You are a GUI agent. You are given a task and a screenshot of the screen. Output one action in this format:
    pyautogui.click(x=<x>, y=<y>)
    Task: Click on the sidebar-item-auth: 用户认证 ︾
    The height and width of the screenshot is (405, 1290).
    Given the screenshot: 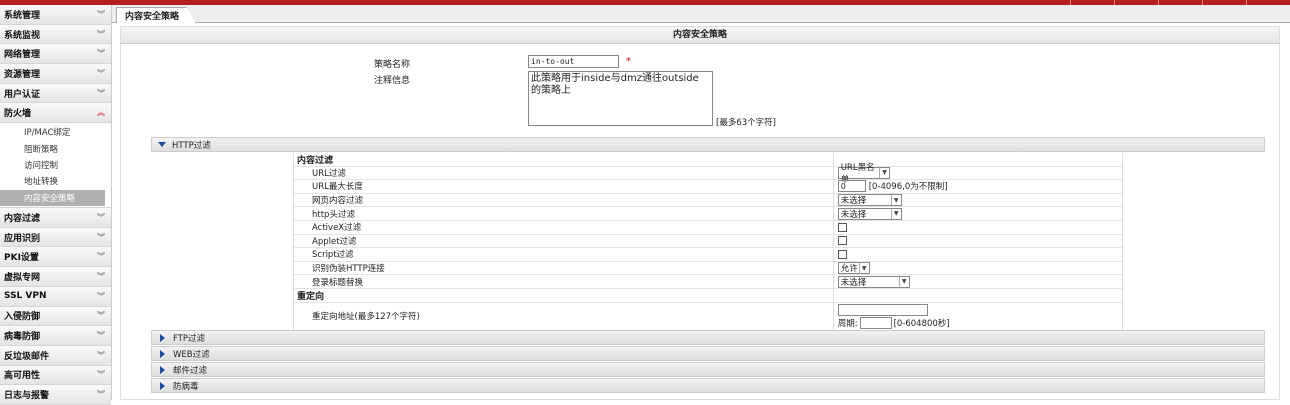 What is the action you would take?
    pyautogui.click(x=55, y=93)
    